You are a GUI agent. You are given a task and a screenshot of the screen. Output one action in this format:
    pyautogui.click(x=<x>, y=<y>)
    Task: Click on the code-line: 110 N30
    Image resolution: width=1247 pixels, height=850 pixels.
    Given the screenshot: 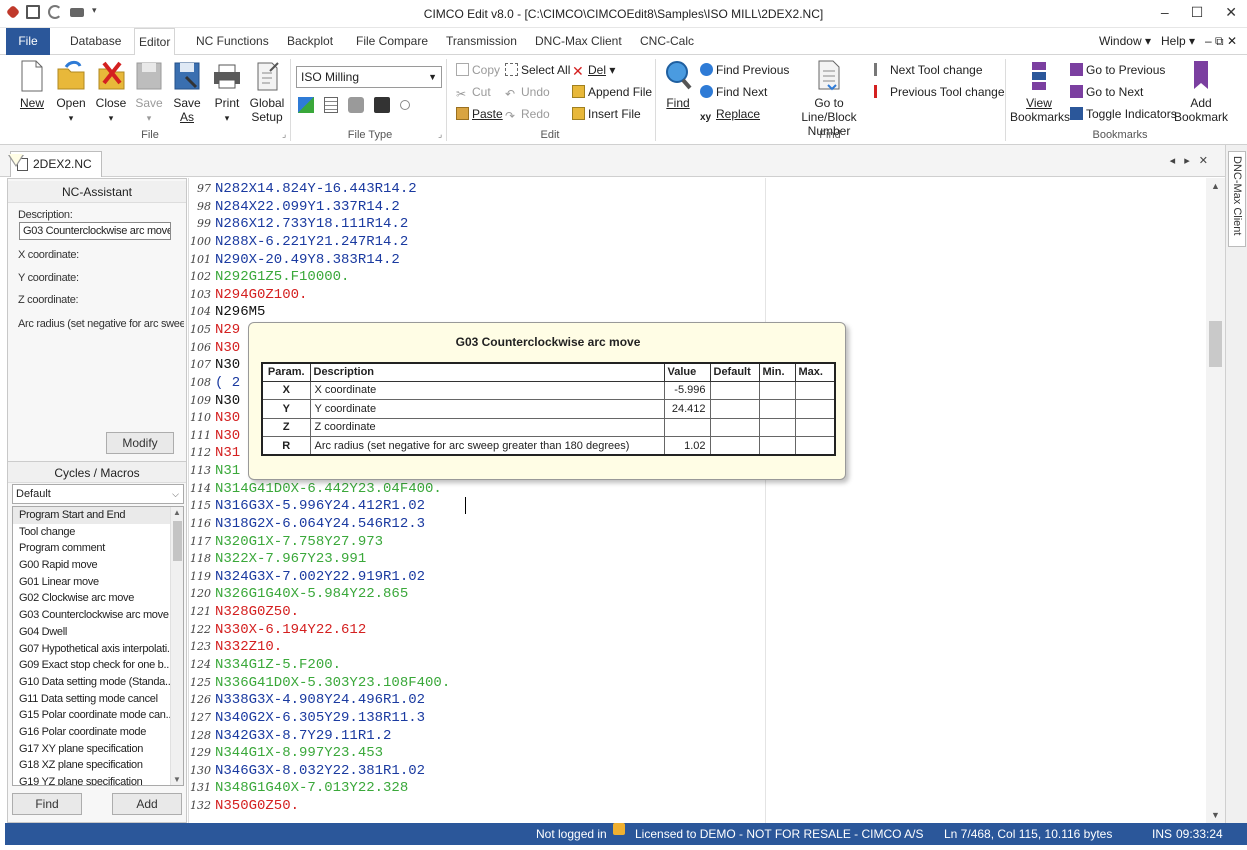 What is the action you would take?
    pyautogui.click(x=214, y=418)
    